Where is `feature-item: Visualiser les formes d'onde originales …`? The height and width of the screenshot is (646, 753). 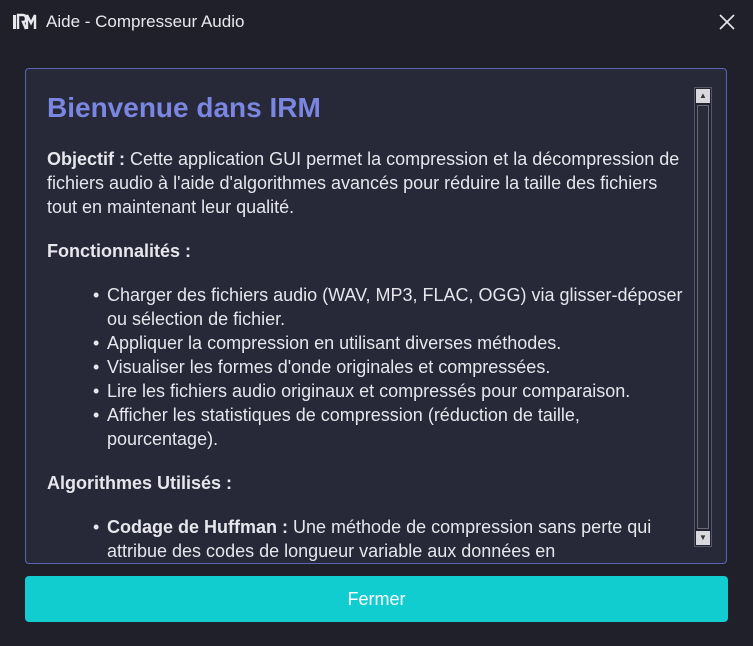
feature-item: Visualiser les formes d'onde originales … is located at coordinates (390, 367).